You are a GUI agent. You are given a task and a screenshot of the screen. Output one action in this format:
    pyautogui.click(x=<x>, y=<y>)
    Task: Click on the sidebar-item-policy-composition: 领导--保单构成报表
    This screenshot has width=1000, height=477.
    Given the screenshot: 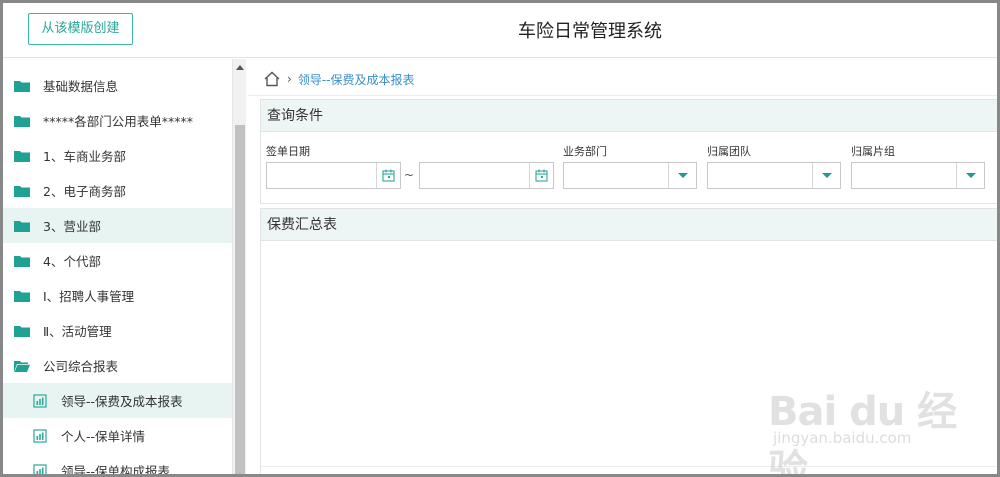 What is the action you would take?
    pyautogui.click(x=117, y=465)
    